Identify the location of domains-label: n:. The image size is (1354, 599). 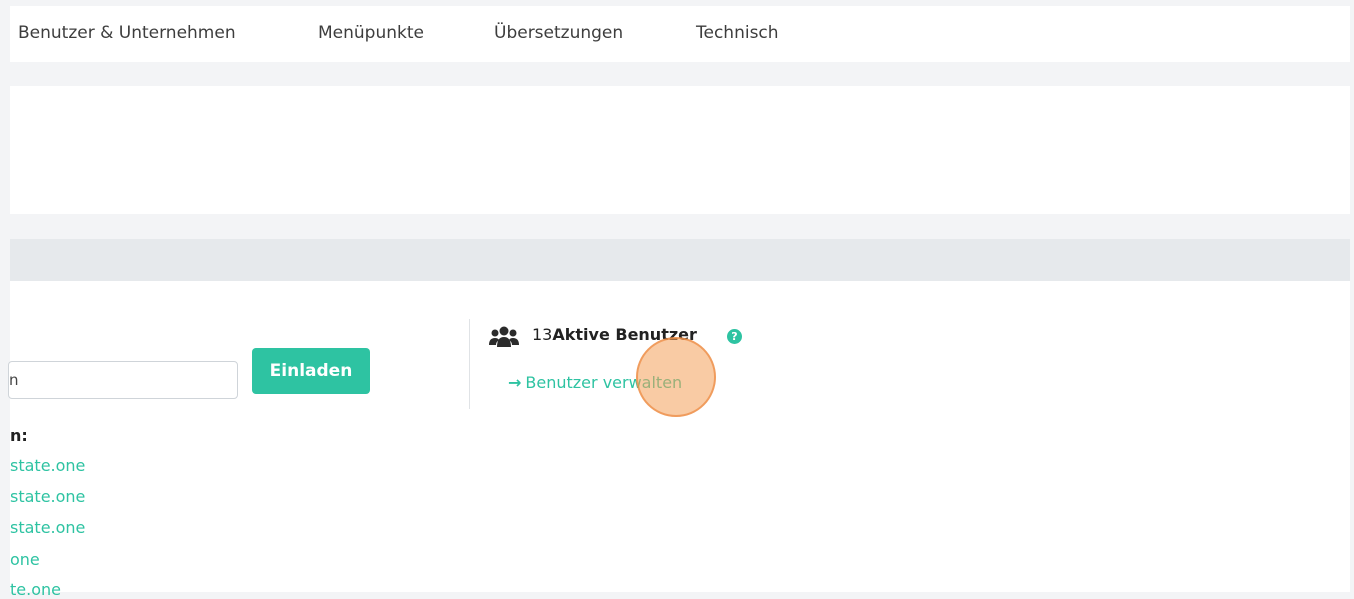
(19, 435).